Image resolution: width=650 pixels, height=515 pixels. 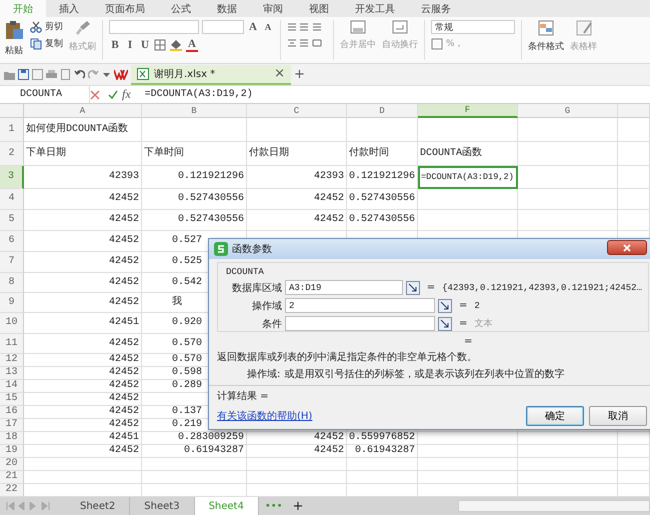 I want to click on row-header: 1, so click(x=12, y=130).